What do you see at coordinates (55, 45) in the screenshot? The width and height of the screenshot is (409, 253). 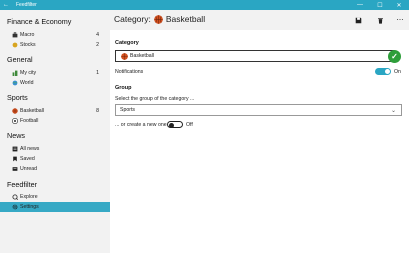 I see `sidebar-item-stocks: Stocks 2` at bounding box center [55, 45].